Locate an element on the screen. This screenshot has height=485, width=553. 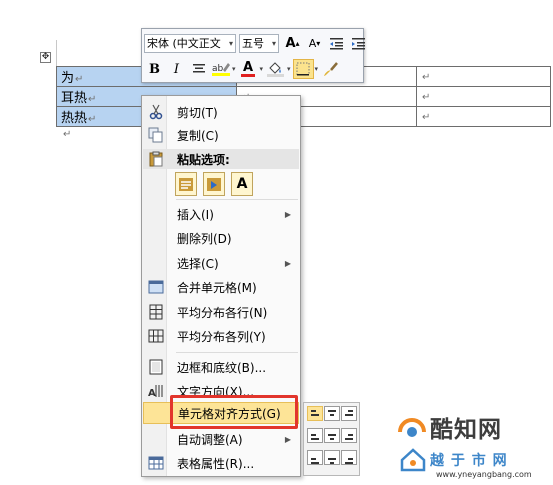
clipboard-icon is located at coordinates (155, 159).